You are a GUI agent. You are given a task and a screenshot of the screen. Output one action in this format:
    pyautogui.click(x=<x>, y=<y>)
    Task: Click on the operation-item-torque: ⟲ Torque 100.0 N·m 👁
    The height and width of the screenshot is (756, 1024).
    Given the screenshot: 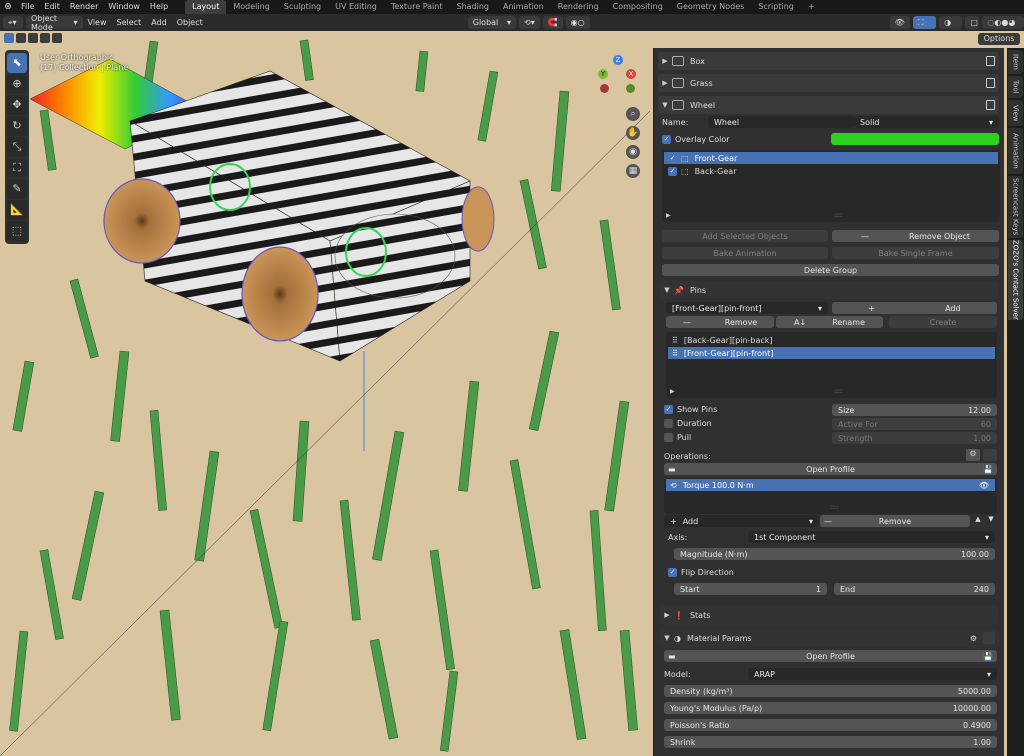 What is the action you would take?
    pyautogui.click(x=830, y=485)
    